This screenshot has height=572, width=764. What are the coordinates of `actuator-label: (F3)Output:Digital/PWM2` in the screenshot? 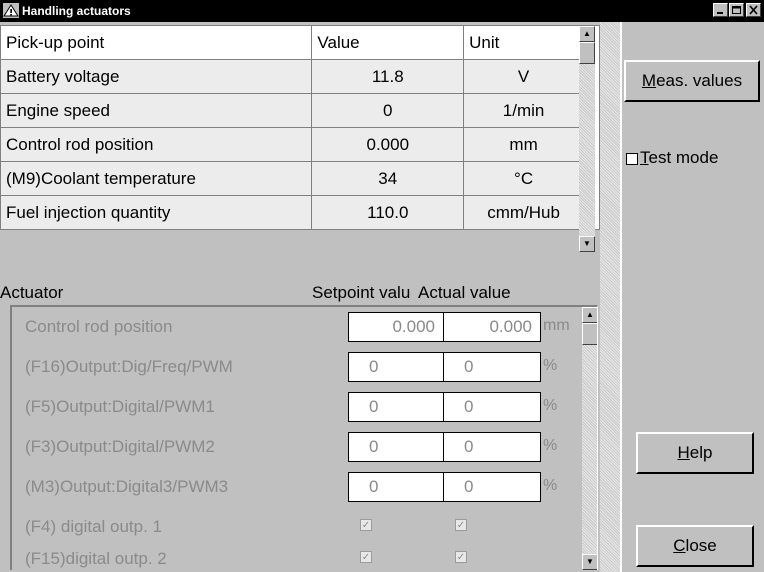 It's located at (120, 446).